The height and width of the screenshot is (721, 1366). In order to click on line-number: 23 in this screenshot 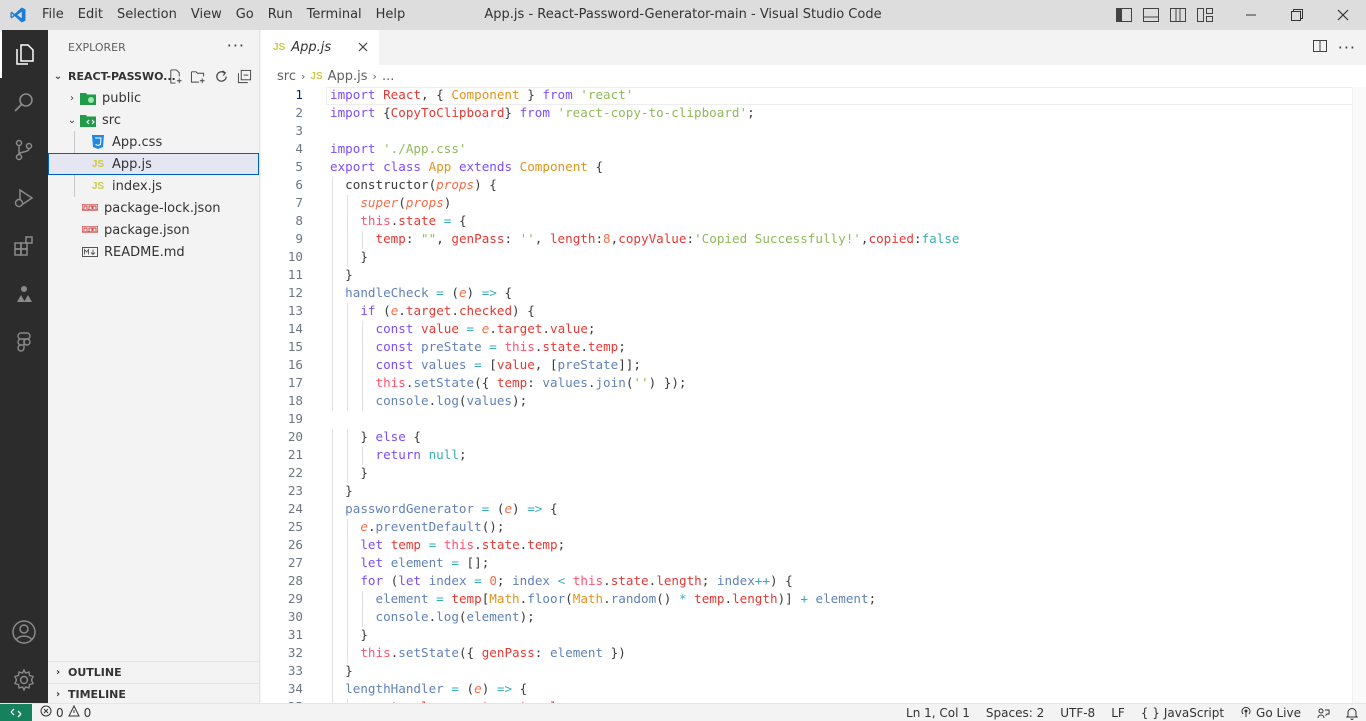, I will do `click(282, 490)`.